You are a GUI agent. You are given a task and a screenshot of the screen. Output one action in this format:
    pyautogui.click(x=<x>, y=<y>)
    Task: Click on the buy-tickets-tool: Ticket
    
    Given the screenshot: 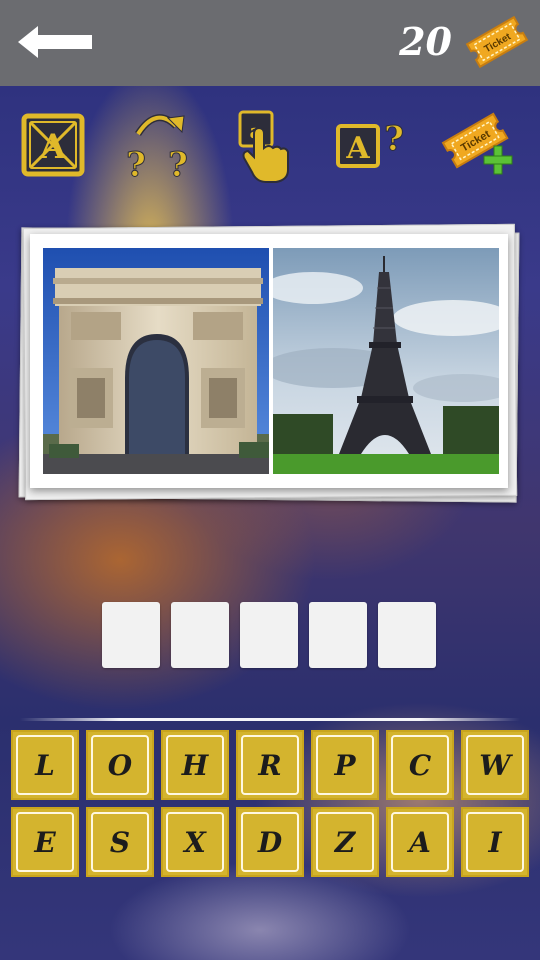 What is the action you would take?
    pyautogui.click(x=480, y=144)
    